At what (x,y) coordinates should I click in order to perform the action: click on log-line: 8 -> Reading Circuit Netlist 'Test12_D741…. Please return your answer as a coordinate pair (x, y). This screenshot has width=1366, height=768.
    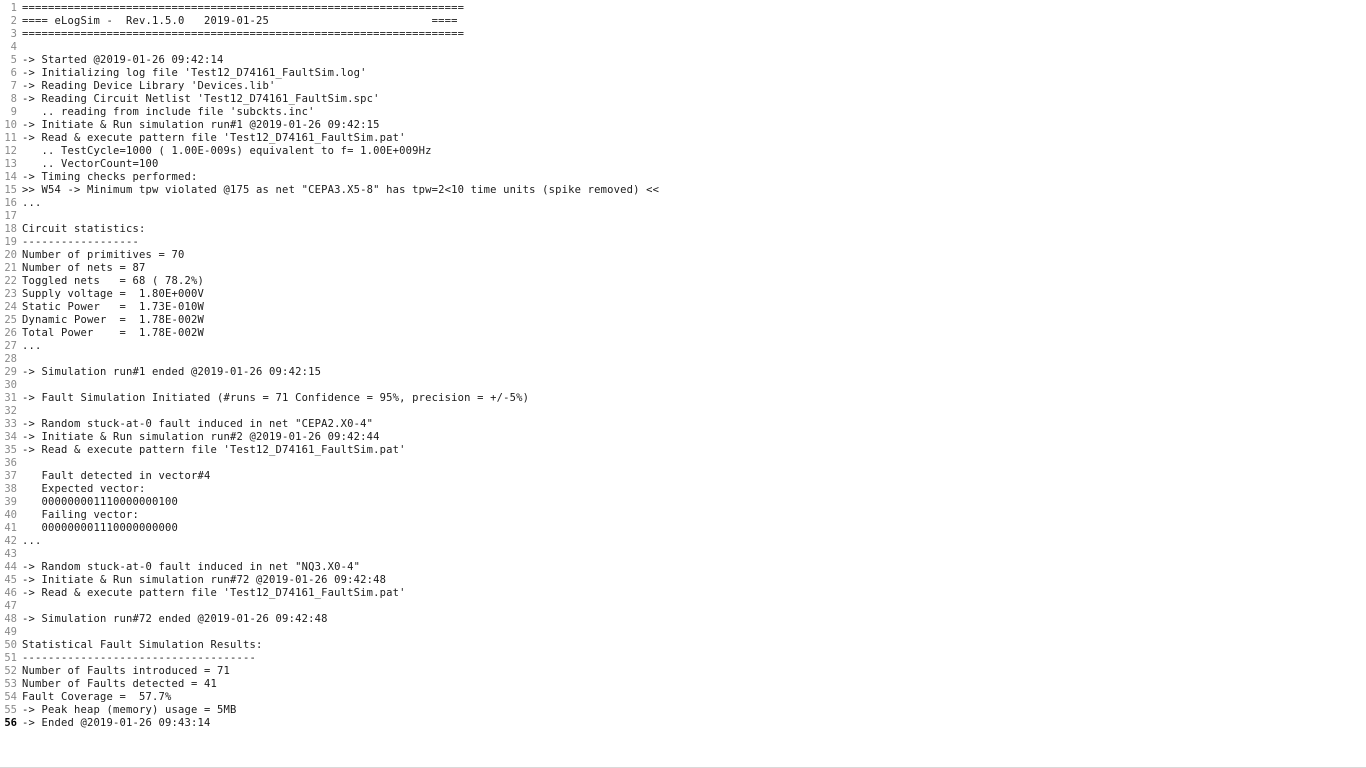
    Looking at the image, I should click on (683, 99).